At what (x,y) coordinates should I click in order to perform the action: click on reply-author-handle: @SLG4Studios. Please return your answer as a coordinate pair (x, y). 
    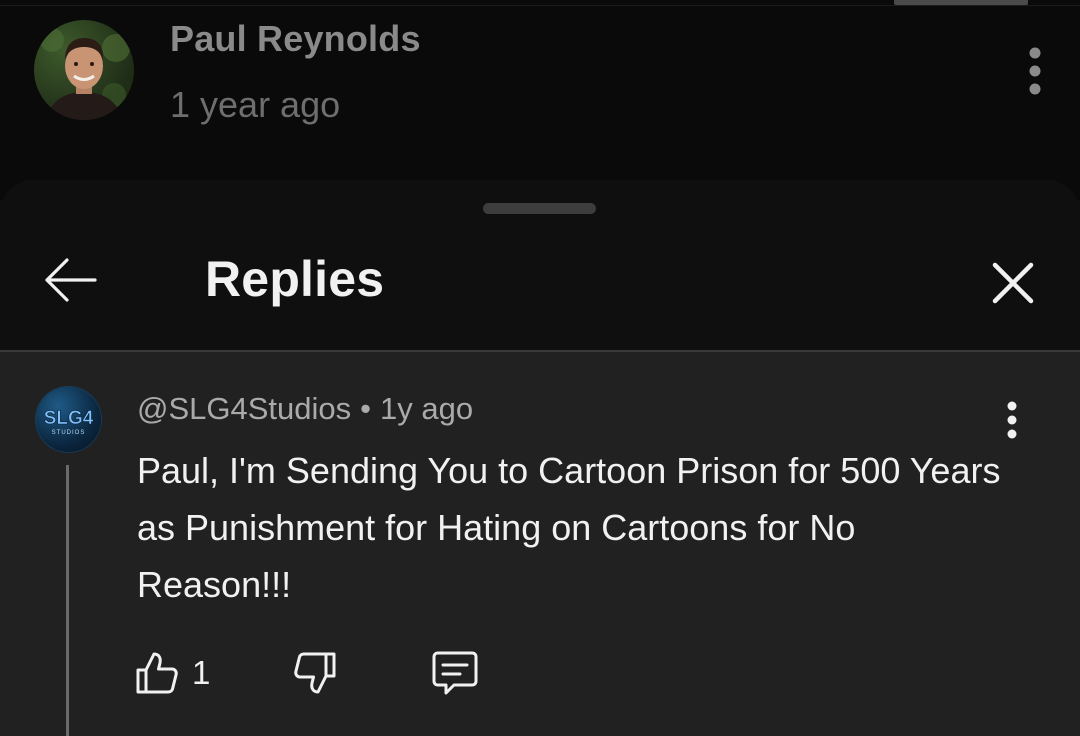
    Looking at the image, I should click on (244, 408).